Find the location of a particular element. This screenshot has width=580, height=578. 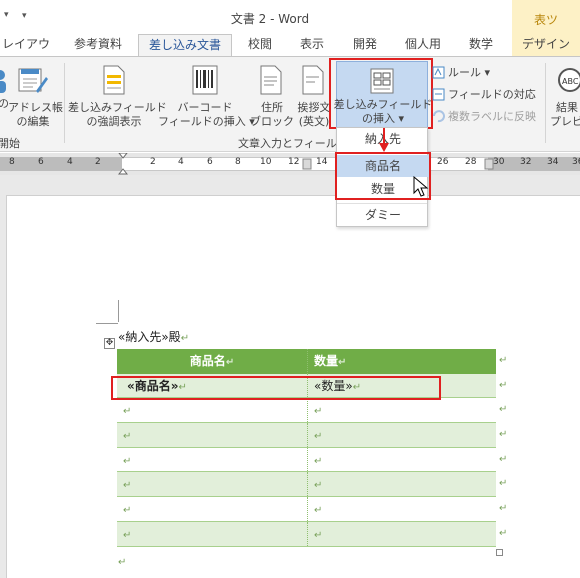

ruler-number: 8 is located at coordinates (238, 162).